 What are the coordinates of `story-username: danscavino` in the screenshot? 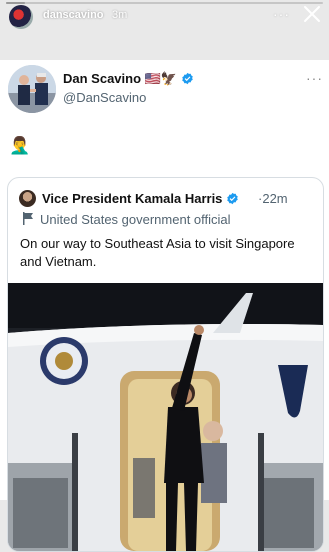 It's located at (73, 15).